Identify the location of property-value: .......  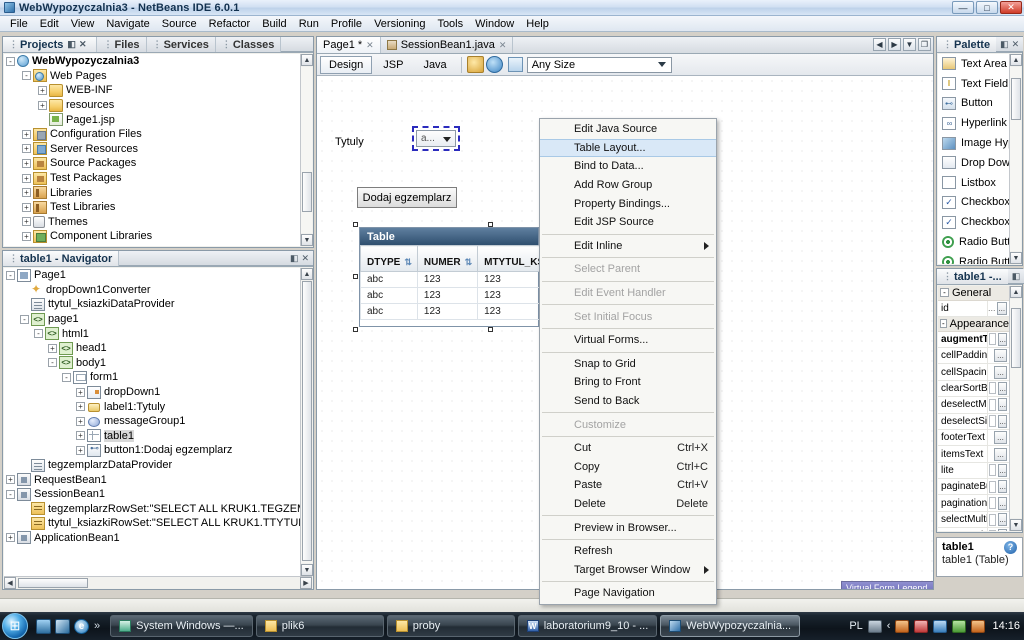
(998, 308).